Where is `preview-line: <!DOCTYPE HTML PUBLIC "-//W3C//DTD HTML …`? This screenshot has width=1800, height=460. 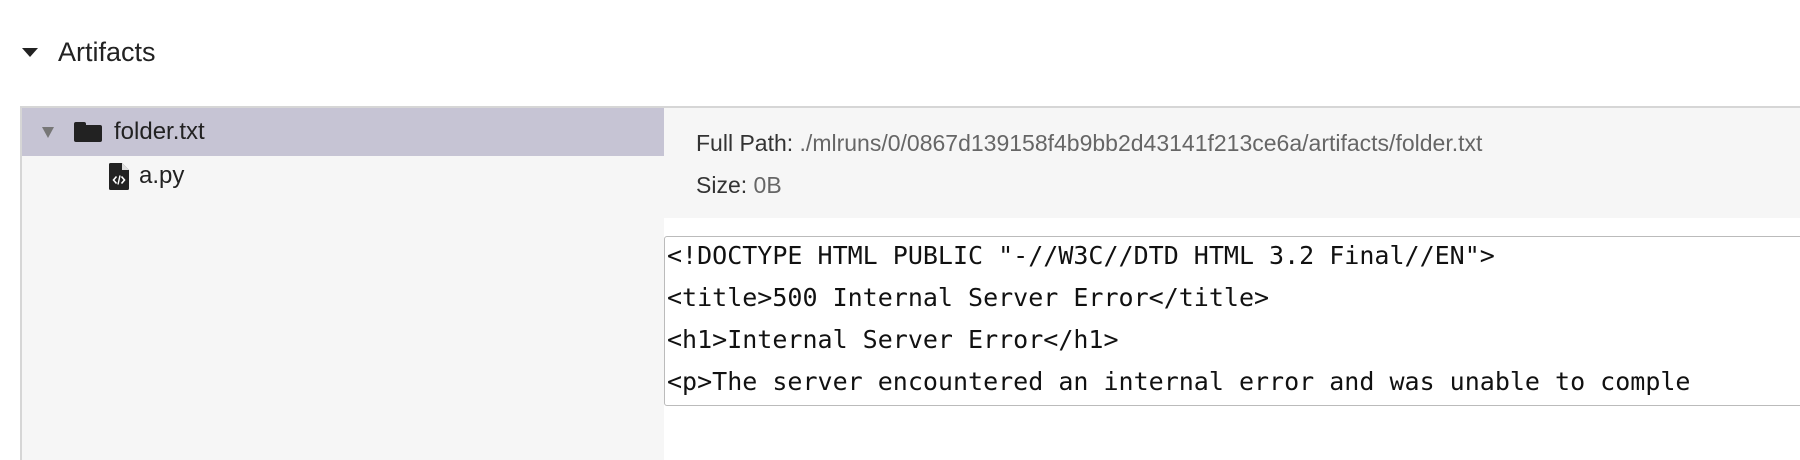 preview-line: <!DOCTYPE HTML PUBLIC "-//W3C//DTD HTML … is located at coordinates (1081, 255).